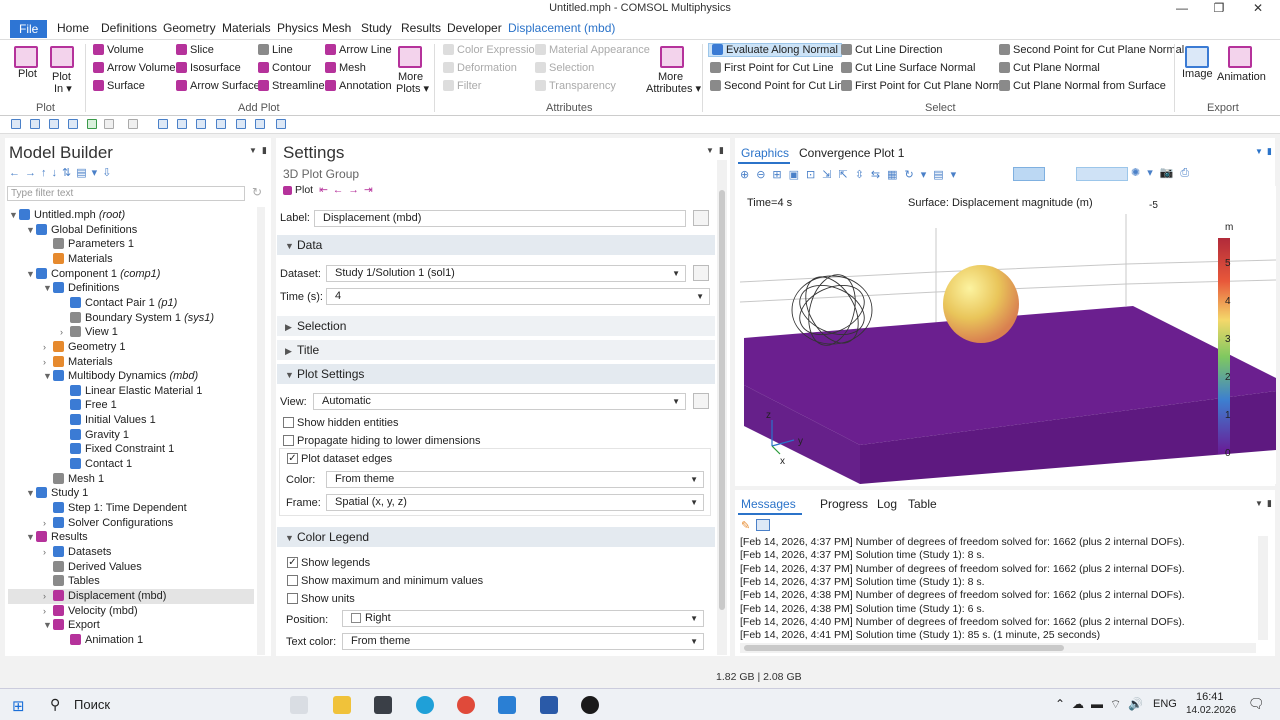 The image size is (1280, 720). What do you see at coordinates (288, 440) in the screenshot?
I see `propagate-hiding-checkbox` at bounding box center [288, 440].